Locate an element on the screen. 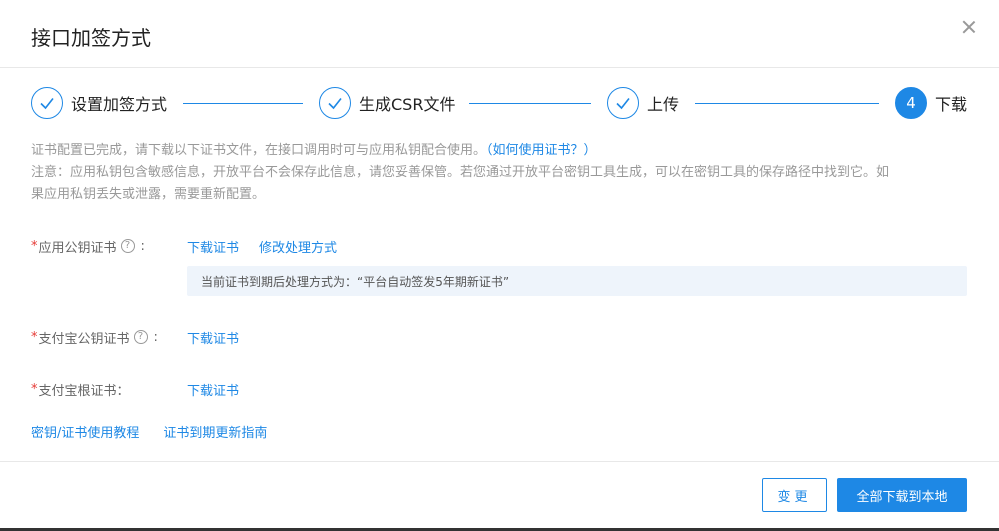 Image resolution: width=999 pixels, height=531 pixels. alipay-root-label: 支付宝根证书： is located at coordinates (84, 391).